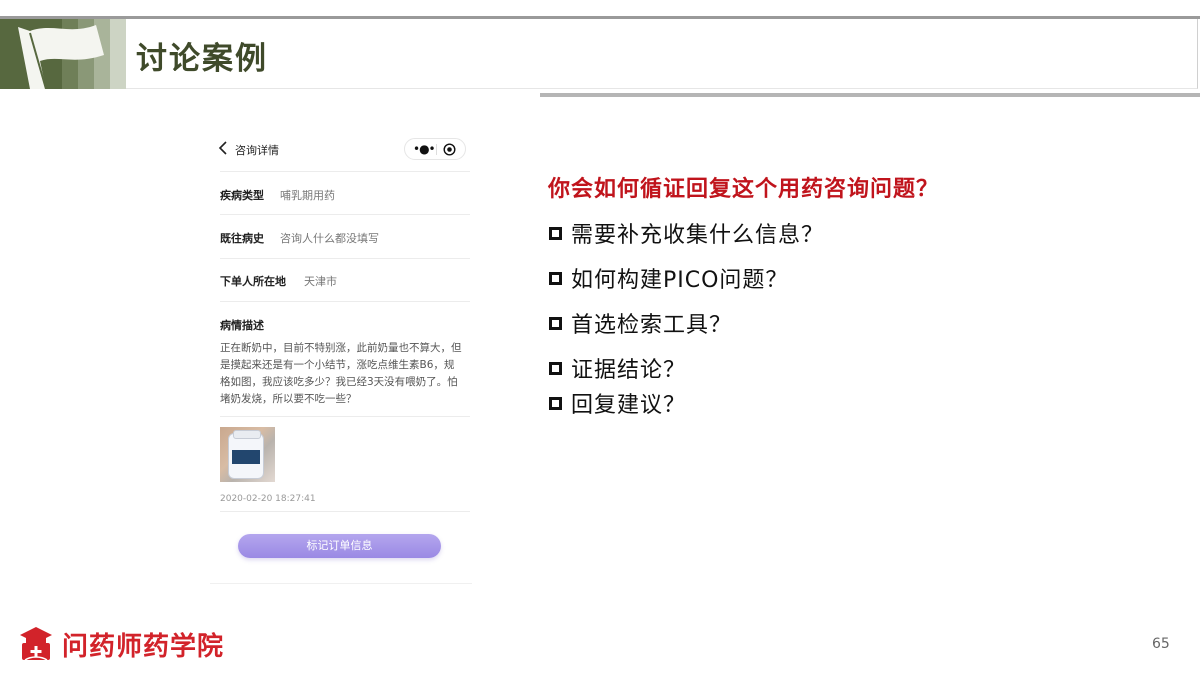 The height and width of the screenshot is (675, 1200). I want to click on mini-program-capsule: •●•, so click(435, 149).